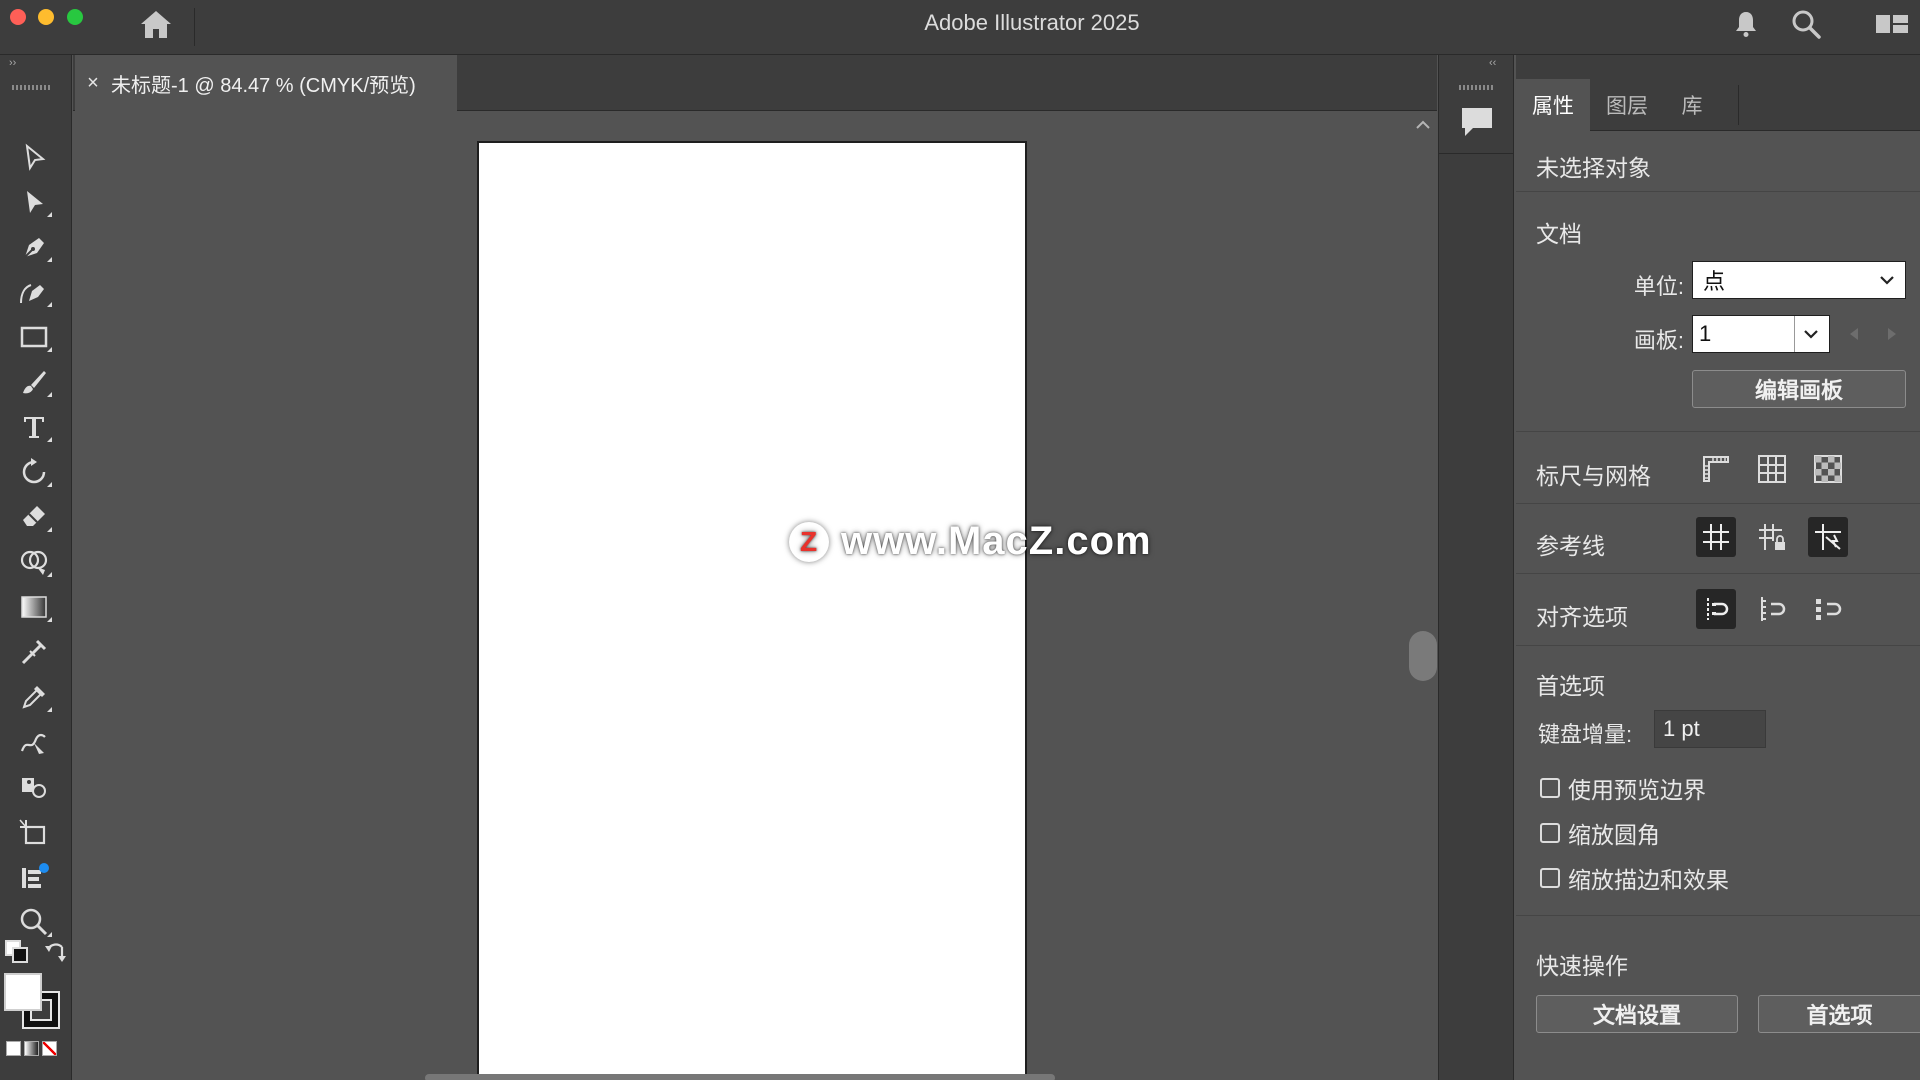 The image size is (1920, 1080). What do you see at coordinates (1423, 656) in the screenshot?
I see `vertical-scrollbar-thumb` at bounding box center [1423, 656].